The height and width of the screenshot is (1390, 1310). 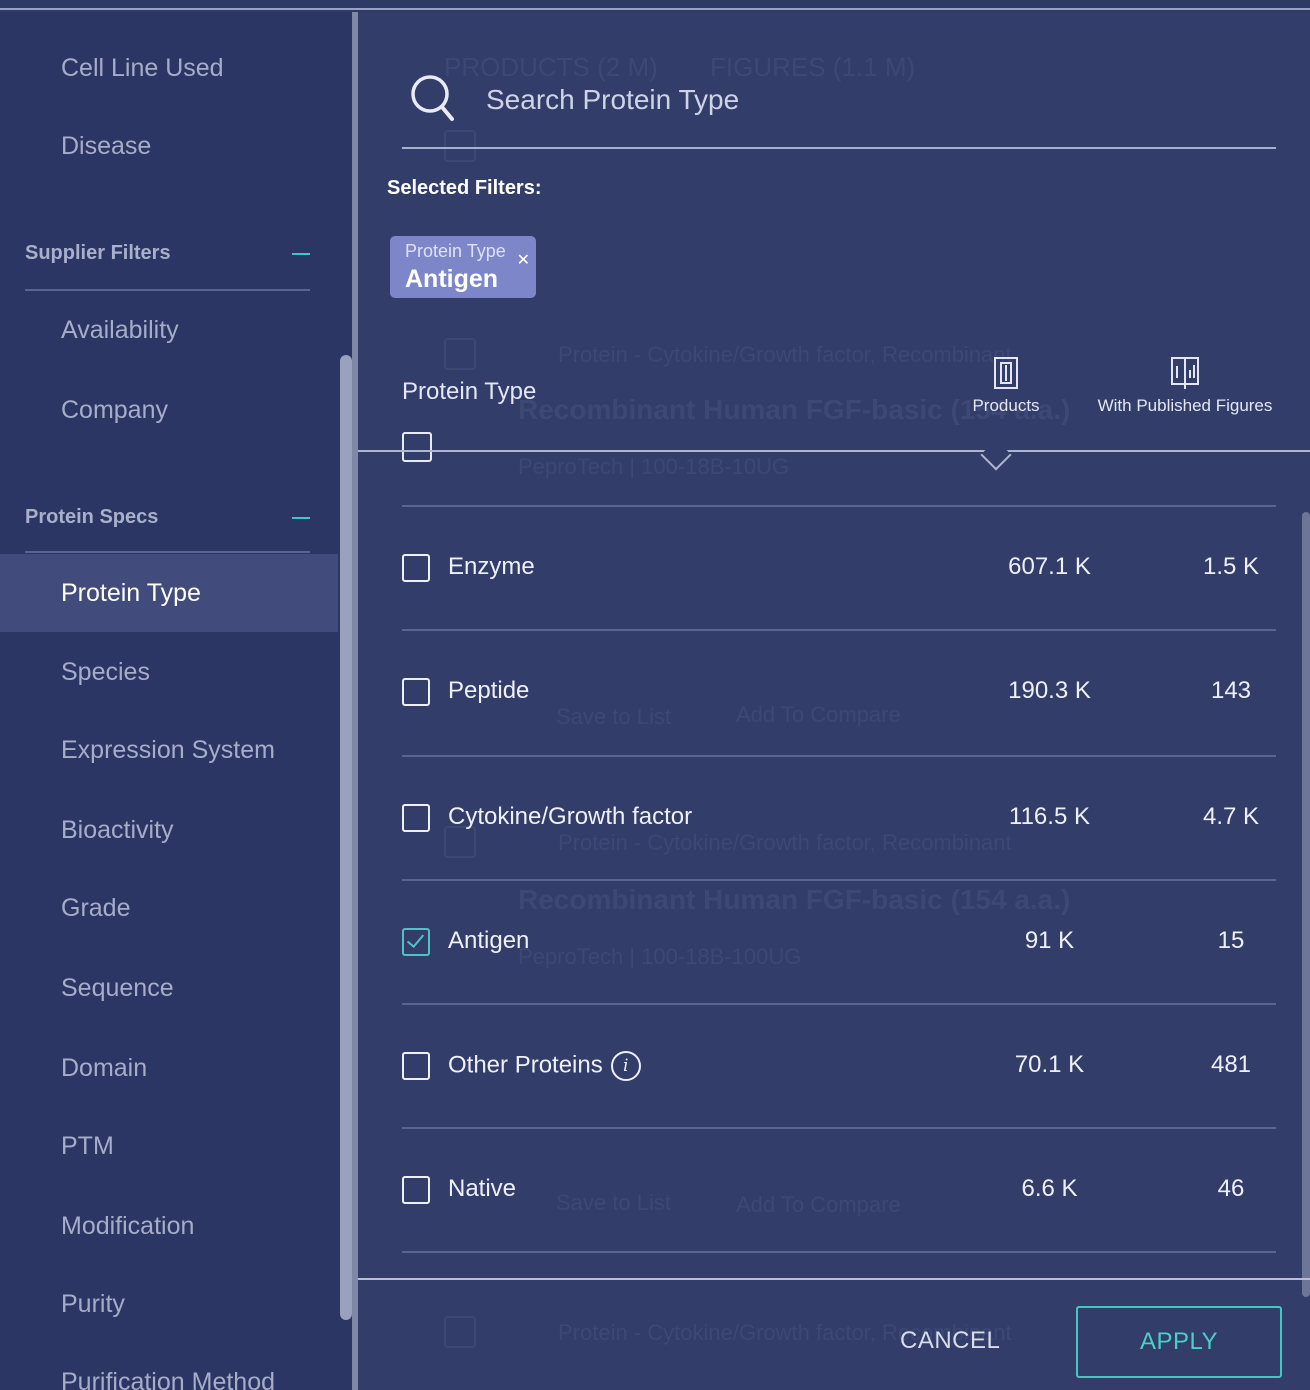 What do you see at coordinates (996, 455) in the screenshot?
I see `sort-indicator-icon` at bounding box center [996, 455].